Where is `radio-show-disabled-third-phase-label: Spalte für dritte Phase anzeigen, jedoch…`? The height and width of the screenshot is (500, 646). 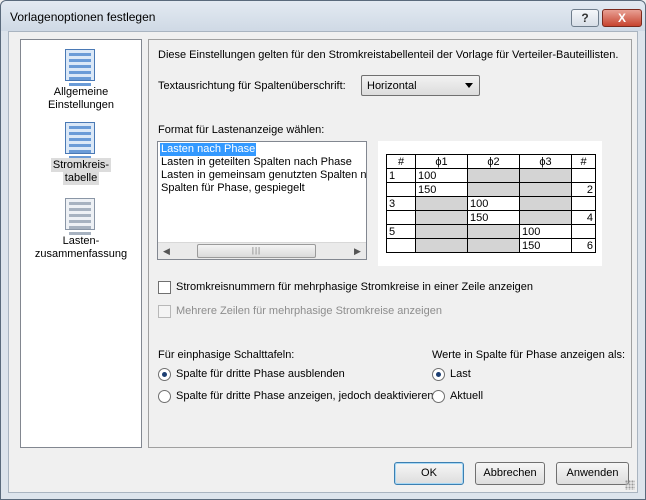 radio-show-disabled-third-phase-label: Spalte für dritte Phase anzeigen, jedoch… is located at coordinates (304, 396).